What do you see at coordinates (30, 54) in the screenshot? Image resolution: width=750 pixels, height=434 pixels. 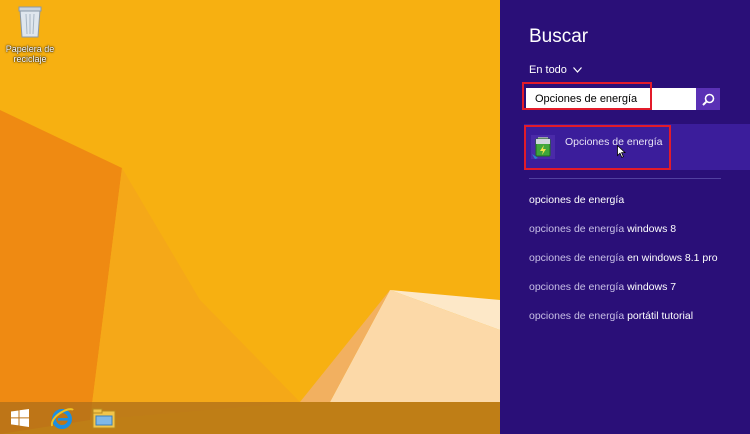 I see `recycle-bin-label: Papelera de reciclaje` at bounding box center [30, 54].